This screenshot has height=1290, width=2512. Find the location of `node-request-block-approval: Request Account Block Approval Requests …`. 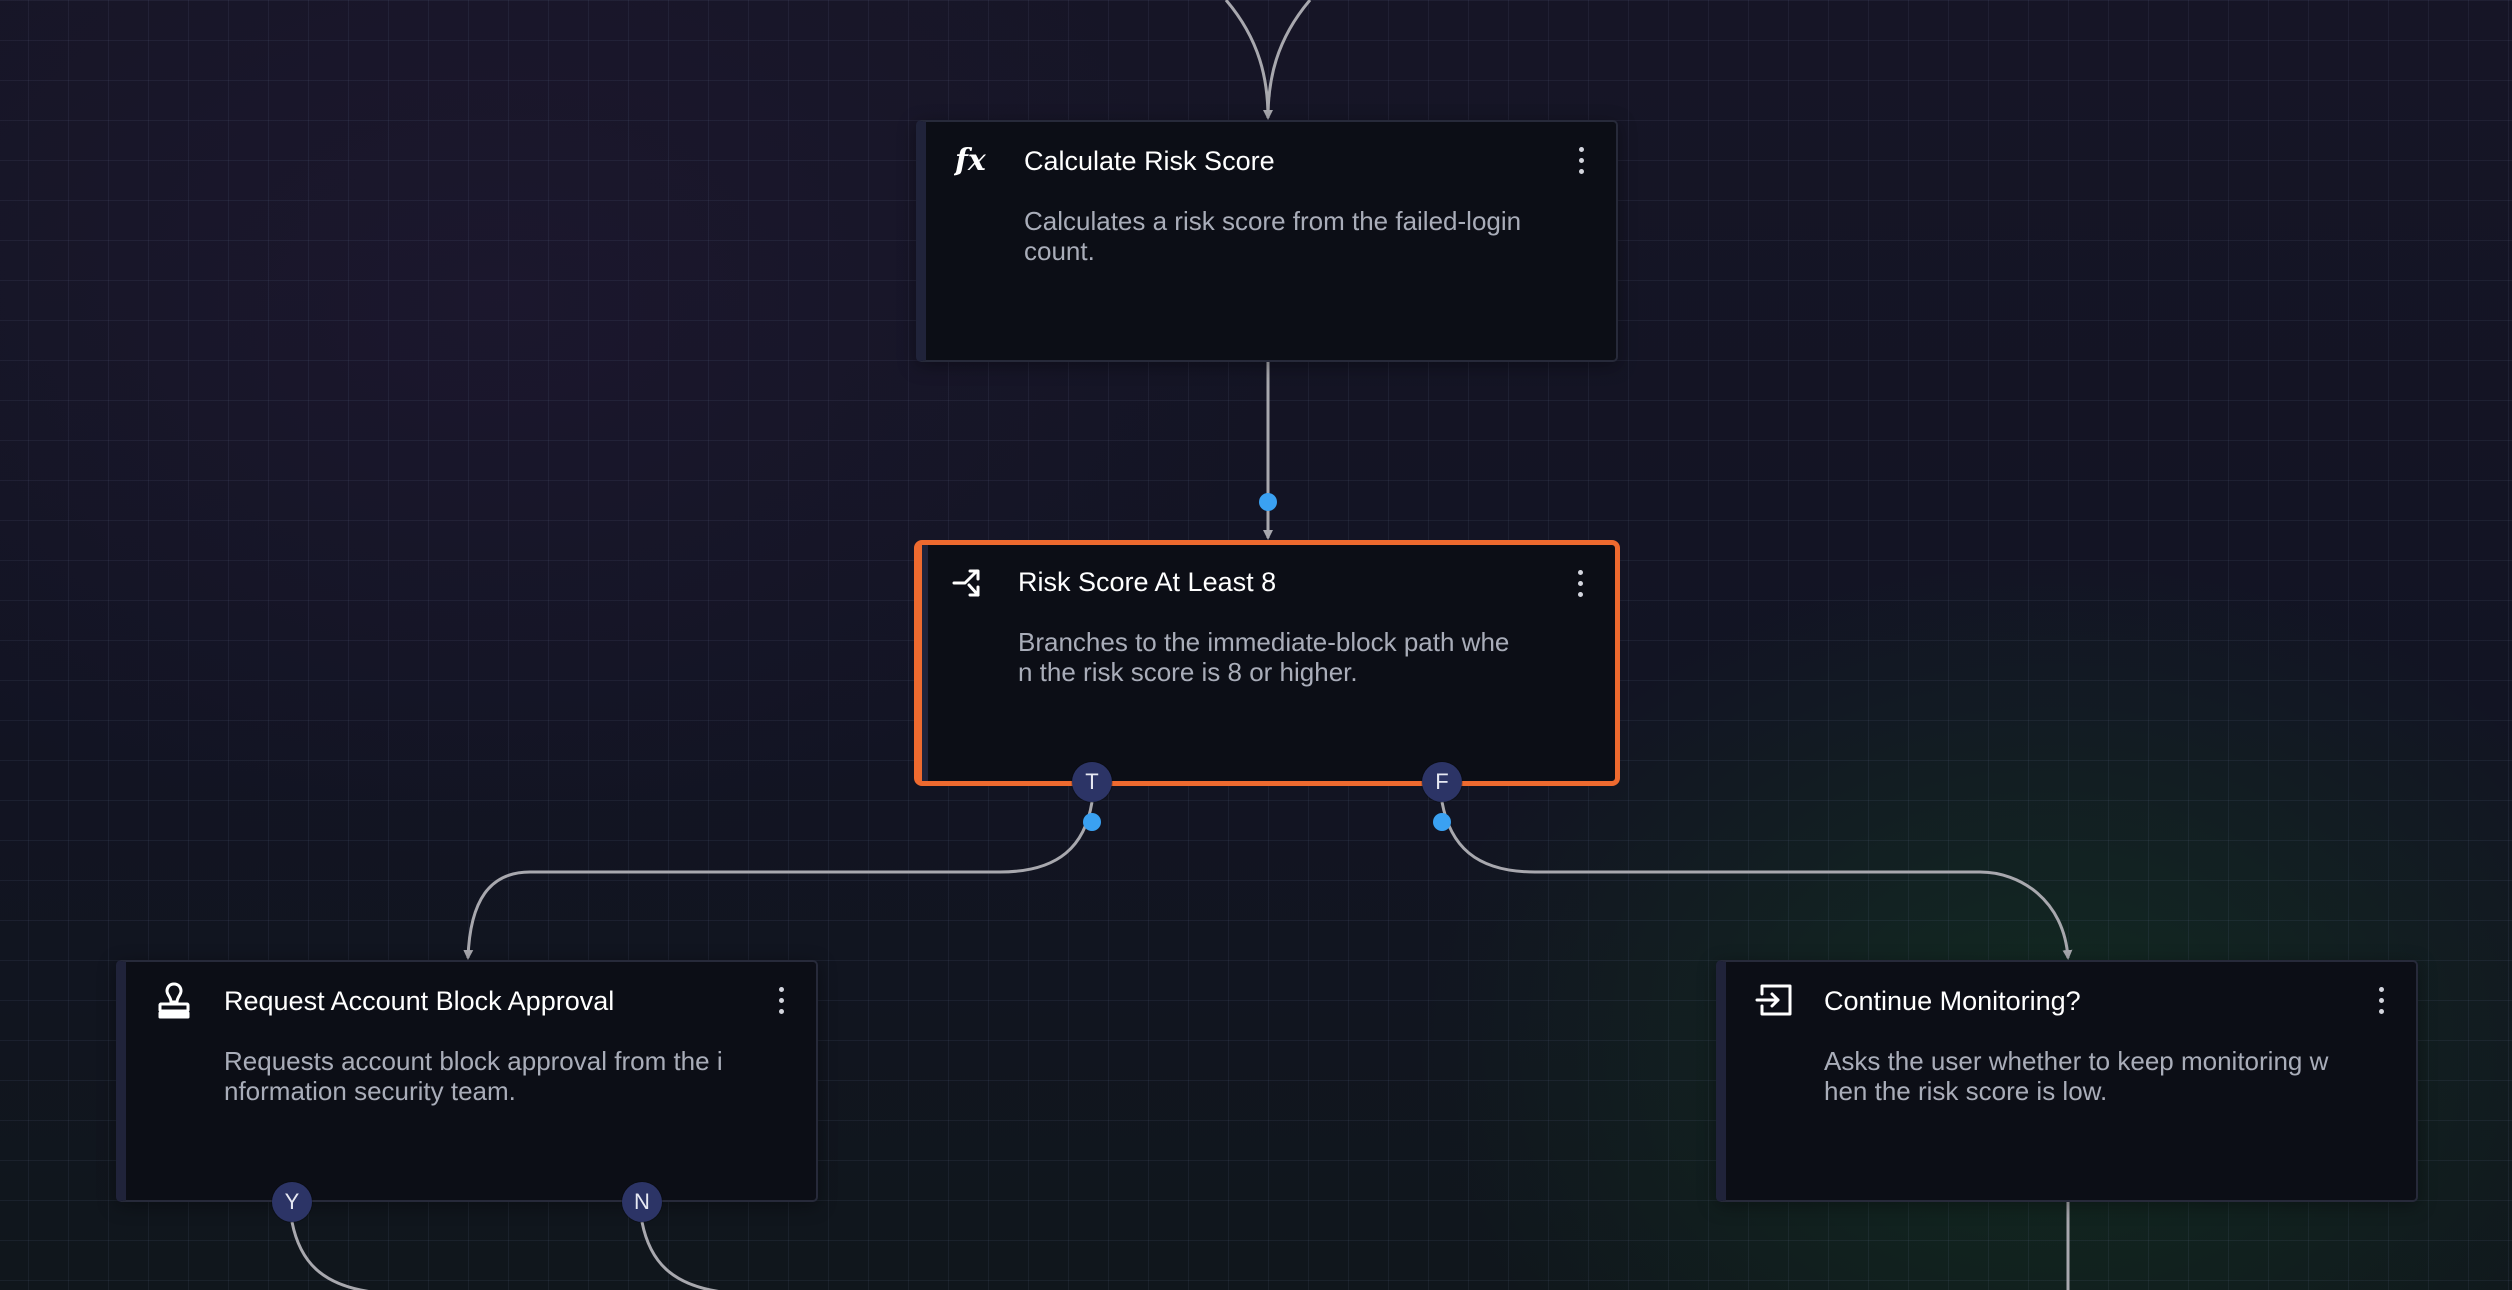

node-request-block-approval: Request Account Block Approval Requests … is located at coordinates (467, 1081).